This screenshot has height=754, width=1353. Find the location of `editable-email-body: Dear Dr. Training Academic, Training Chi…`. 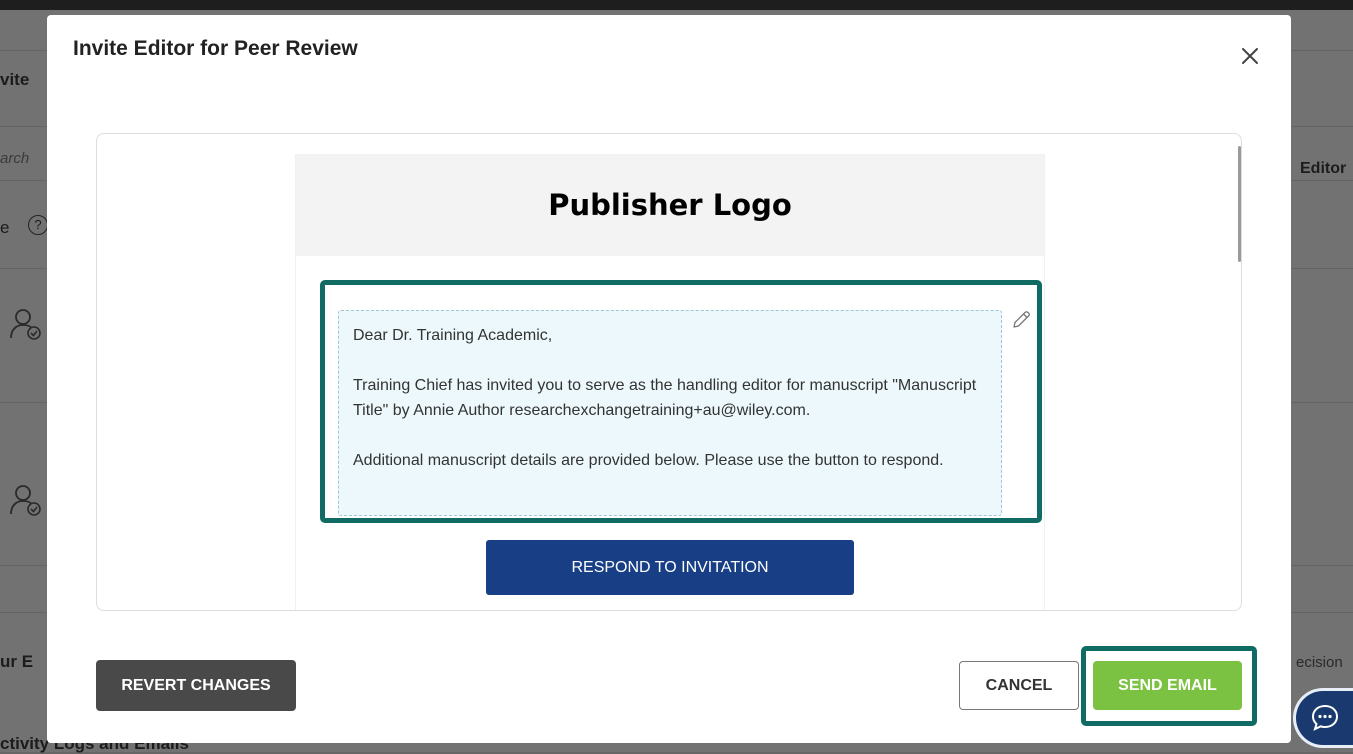

editable-email-body: Dear Dr. Training Academic, Training Chi… is located at coordinates (670, 413).